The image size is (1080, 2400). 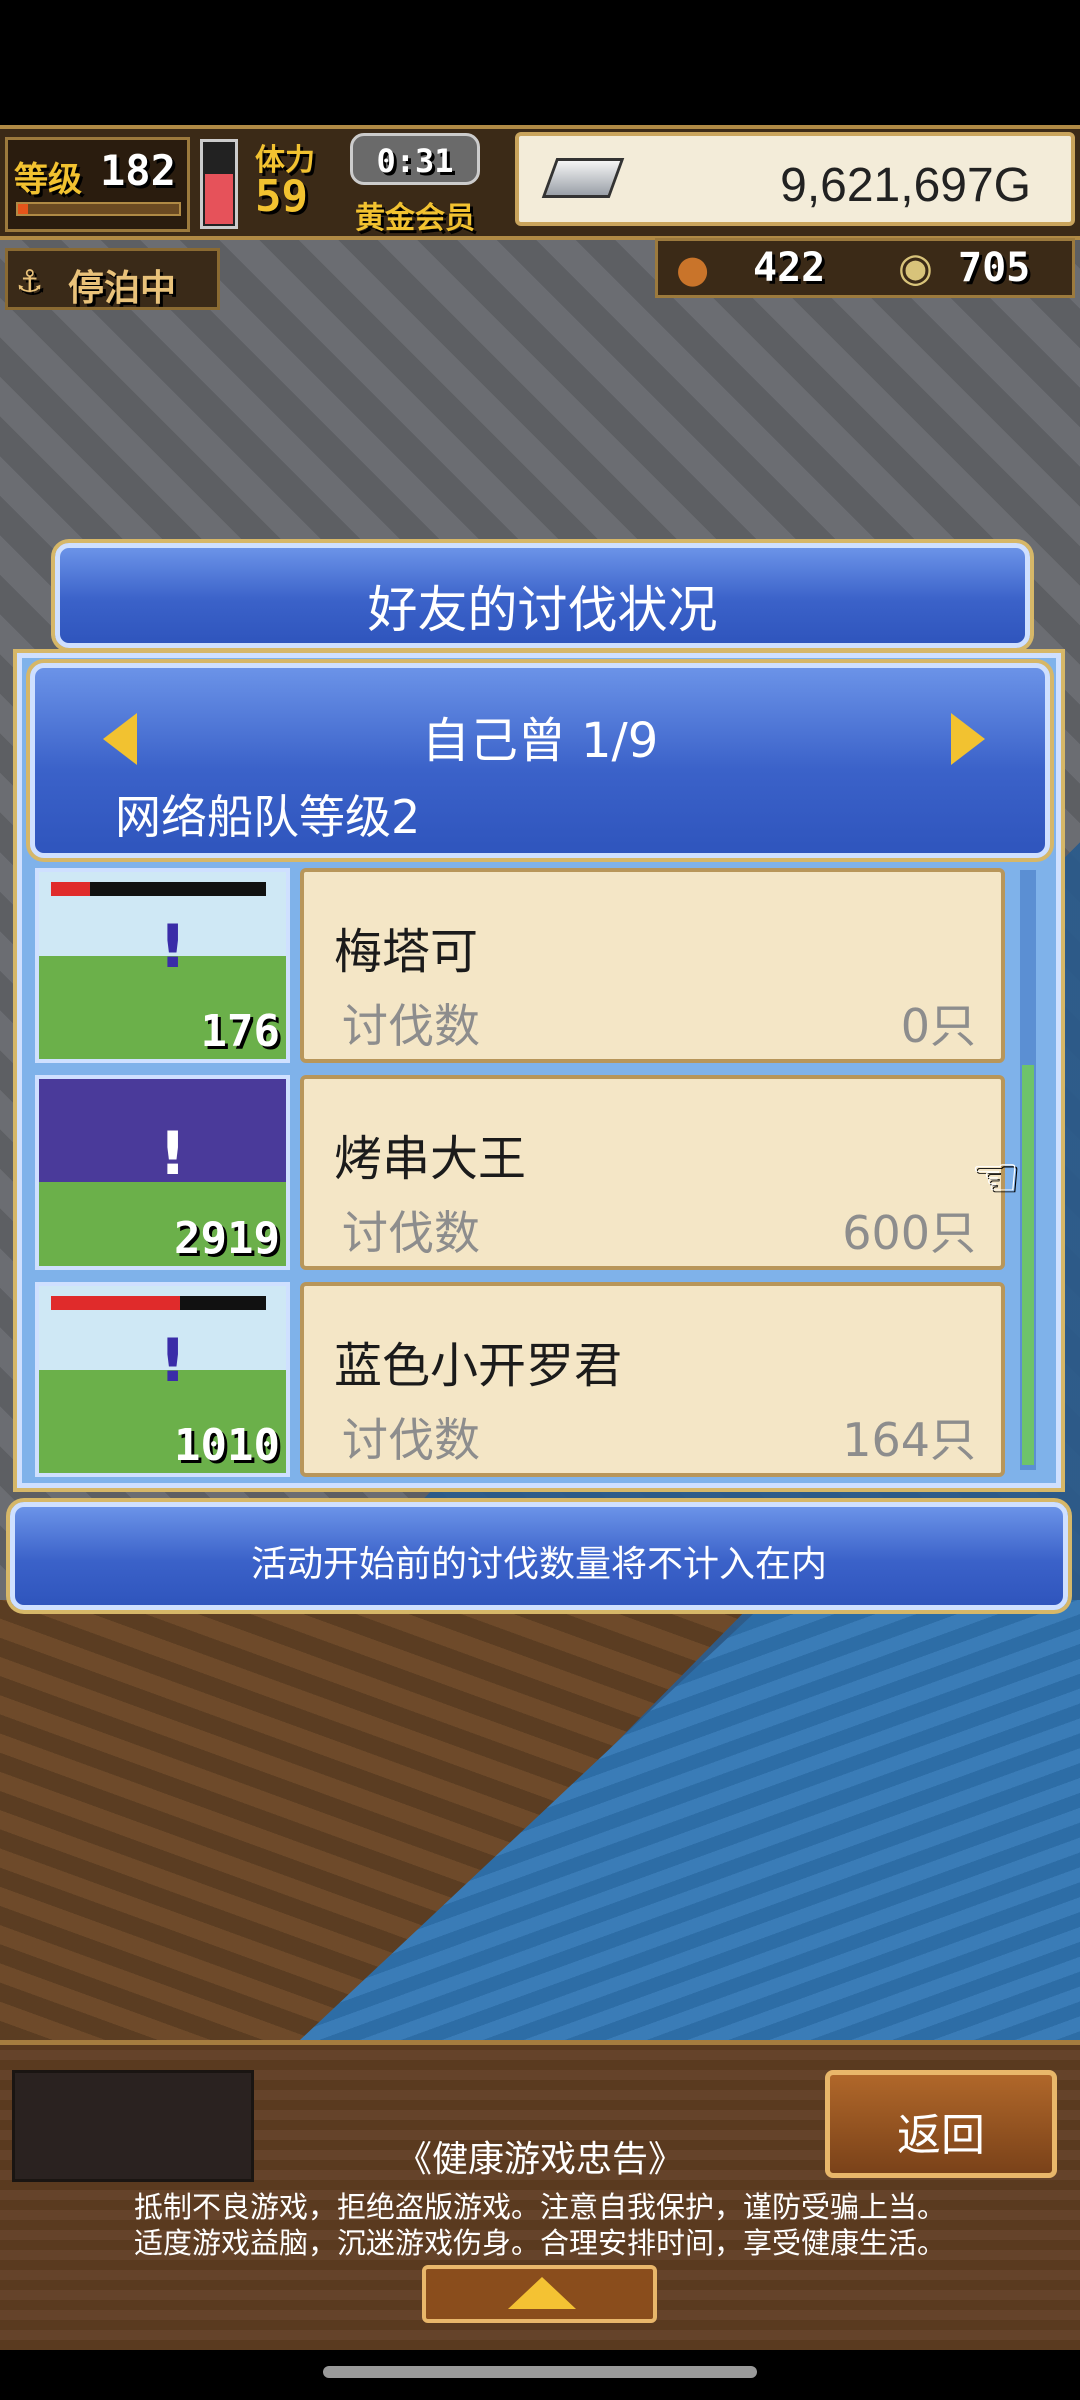 I want to click on level-box: 等级 182, so click(x=97, y=184).